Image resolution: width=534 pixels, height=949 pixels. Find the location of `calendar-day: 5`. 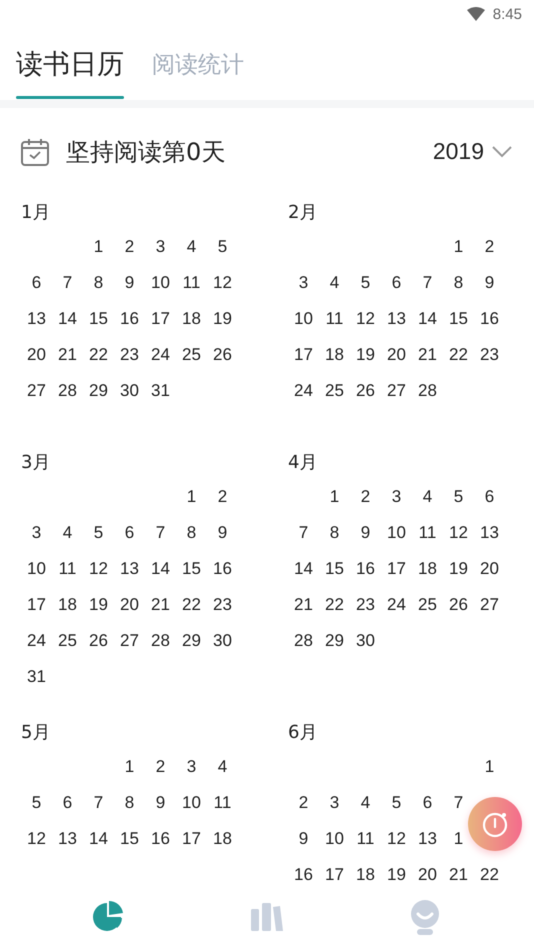

calendar-day: 5 is located at coordinates (37, 803).